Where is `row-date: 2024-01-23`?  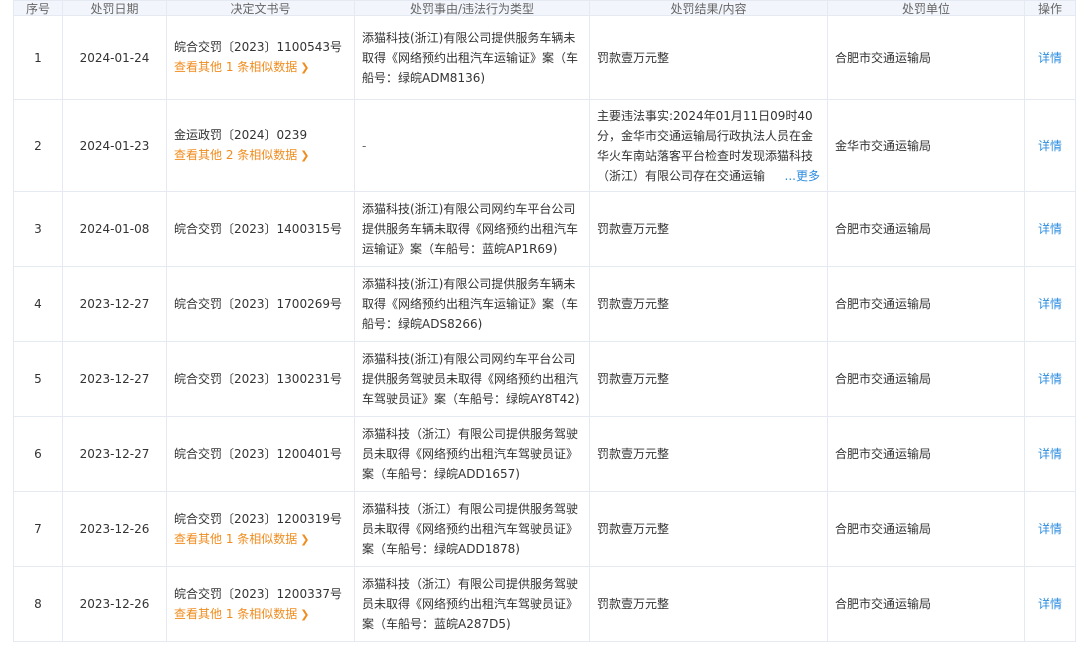 row-date: 2024-01-23 is located at coordinates (115, 146).